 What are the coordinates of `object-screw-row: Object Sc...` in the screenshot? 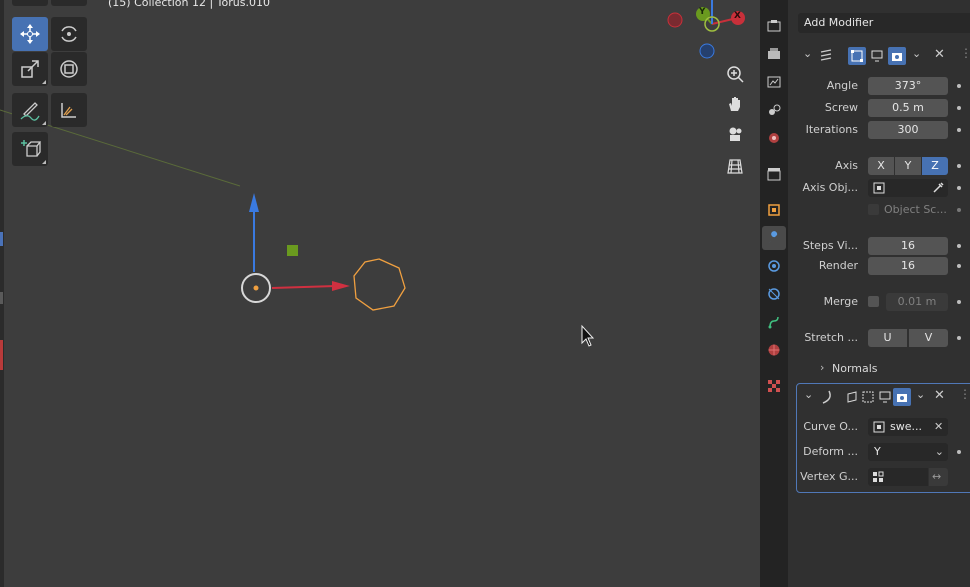 It's located at (879, 210).